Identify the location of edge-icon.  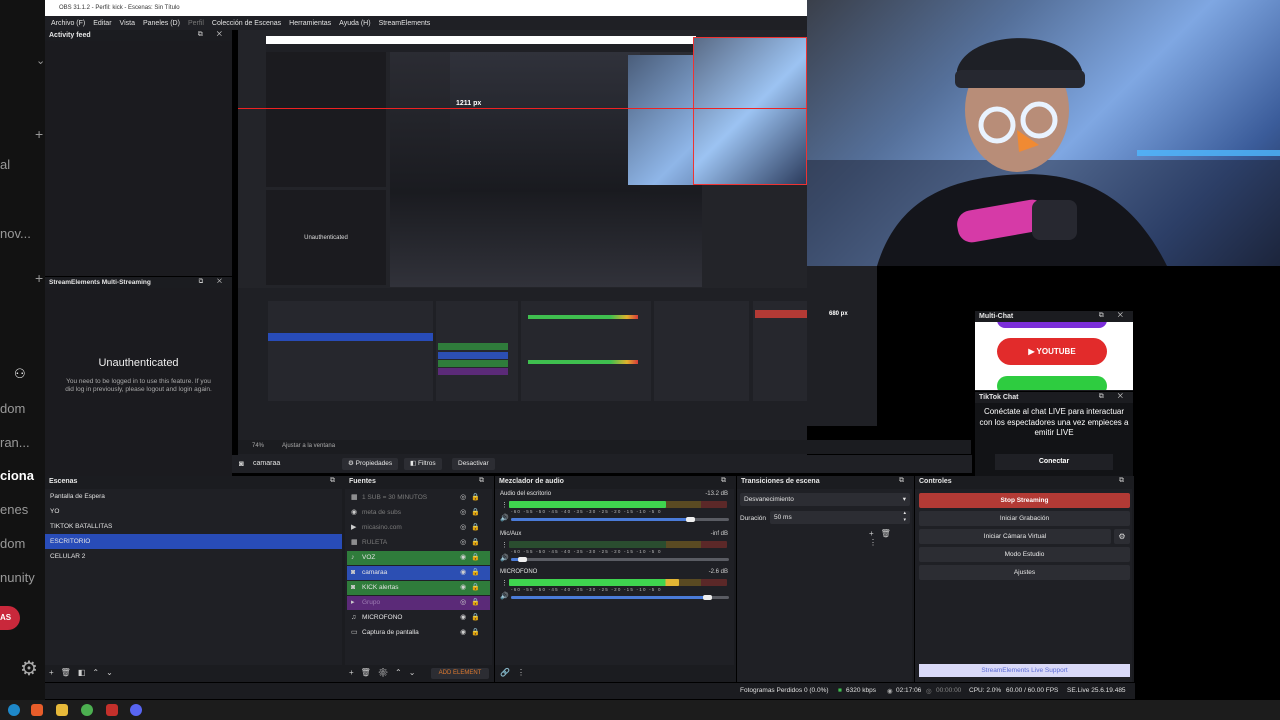
(14, 710).